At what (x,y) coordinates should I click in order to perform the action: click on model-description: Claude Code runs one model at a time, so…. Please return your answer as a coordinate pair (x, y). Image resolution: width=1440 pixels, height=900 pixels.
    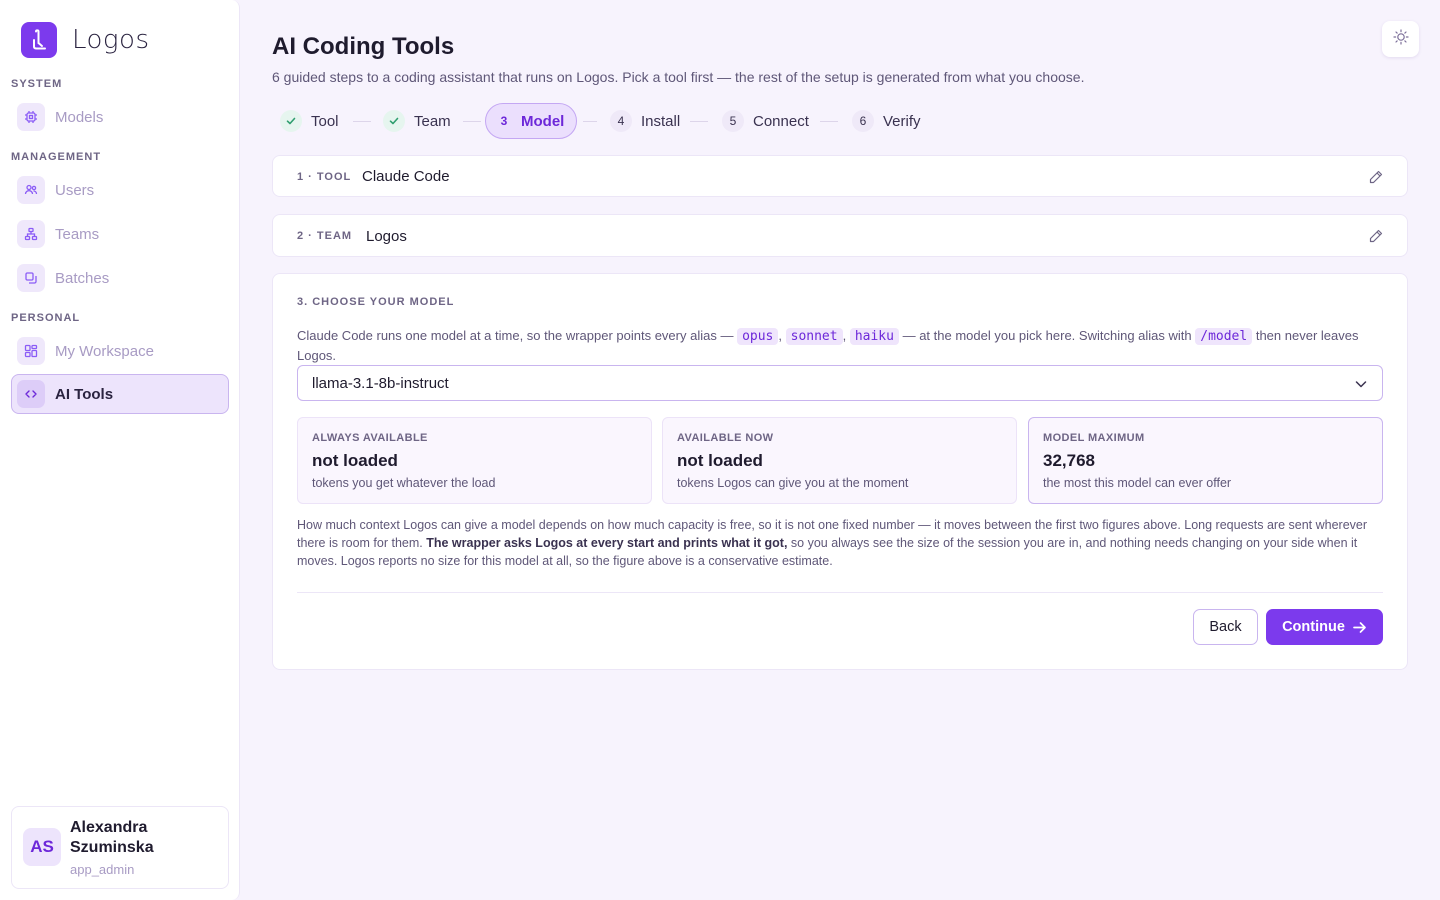
    Looking at the image, I should click on (828, 345).